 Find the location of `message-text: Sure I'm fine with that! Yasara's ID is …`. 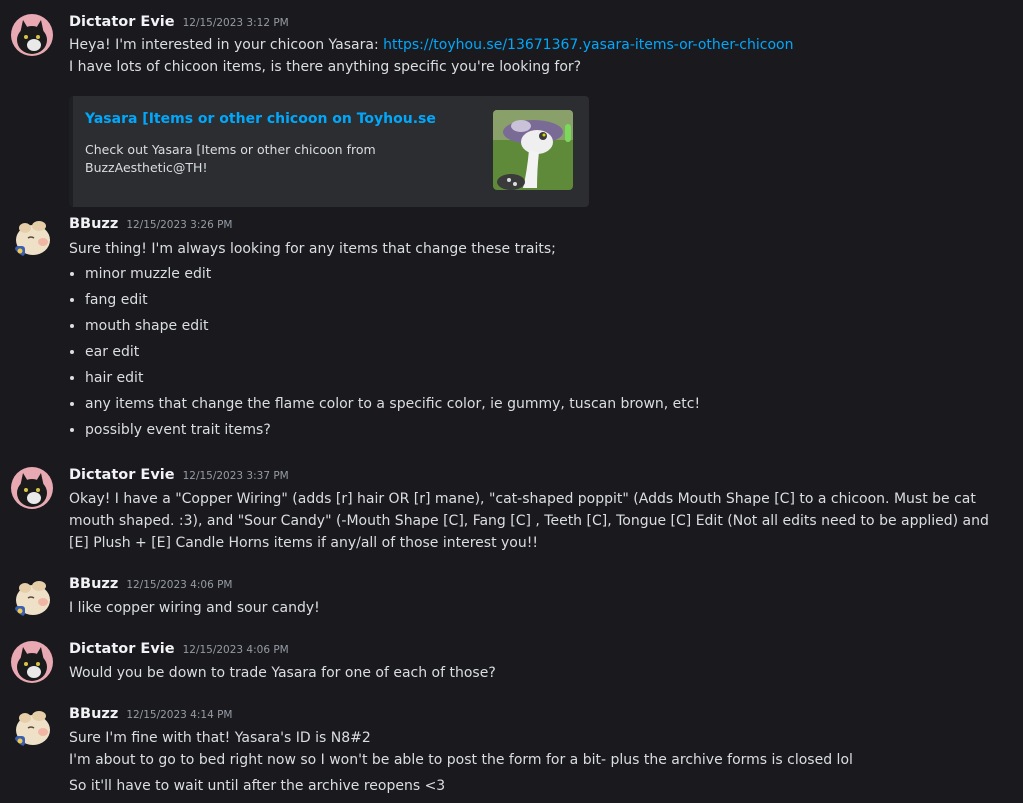

message-text: Sure I'm fine with that! Yasara's ID is … is located at coordinates (220, 738).